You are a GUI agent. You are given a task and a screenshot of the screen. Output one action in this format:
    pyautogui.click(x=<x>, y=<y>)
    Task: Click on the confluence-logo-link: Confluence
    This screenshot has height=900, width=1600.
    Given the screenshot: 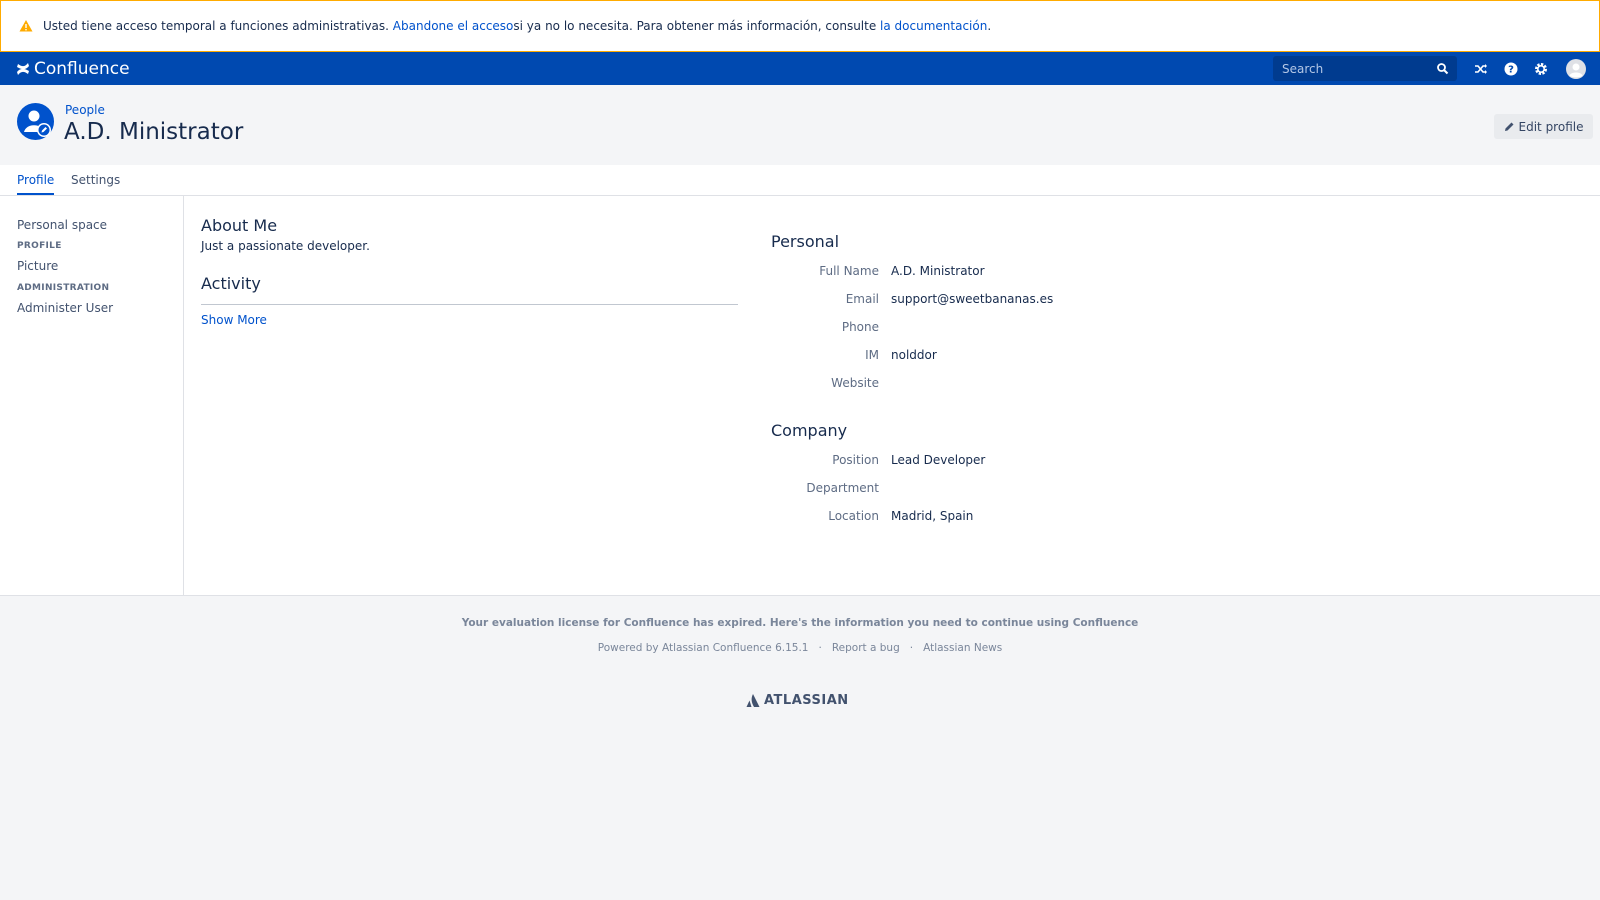 What is the action you would take?
    pyautogui.click(x=73, y=69)
    